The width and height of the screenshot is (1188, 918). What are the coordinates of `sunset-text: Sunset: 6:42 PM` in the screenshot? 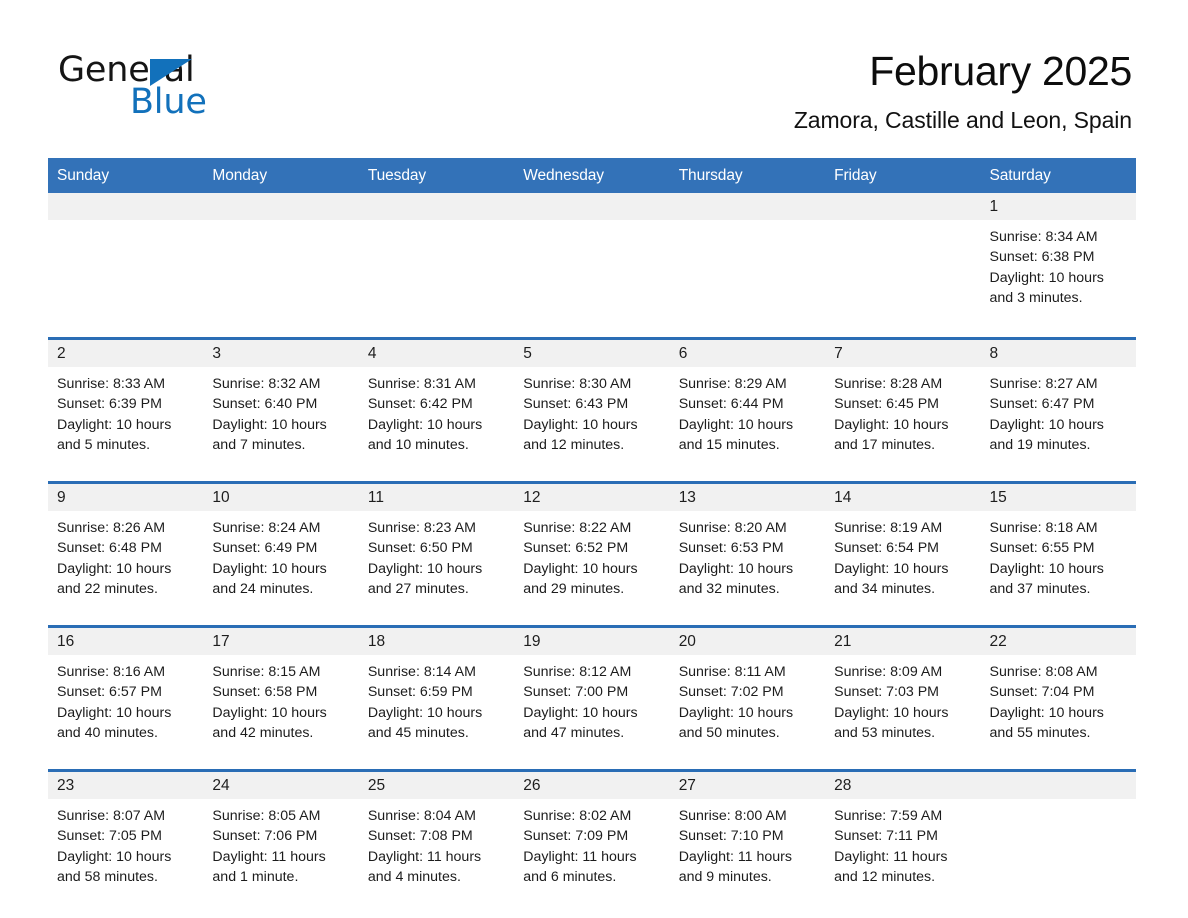 It's located at (420, 404).